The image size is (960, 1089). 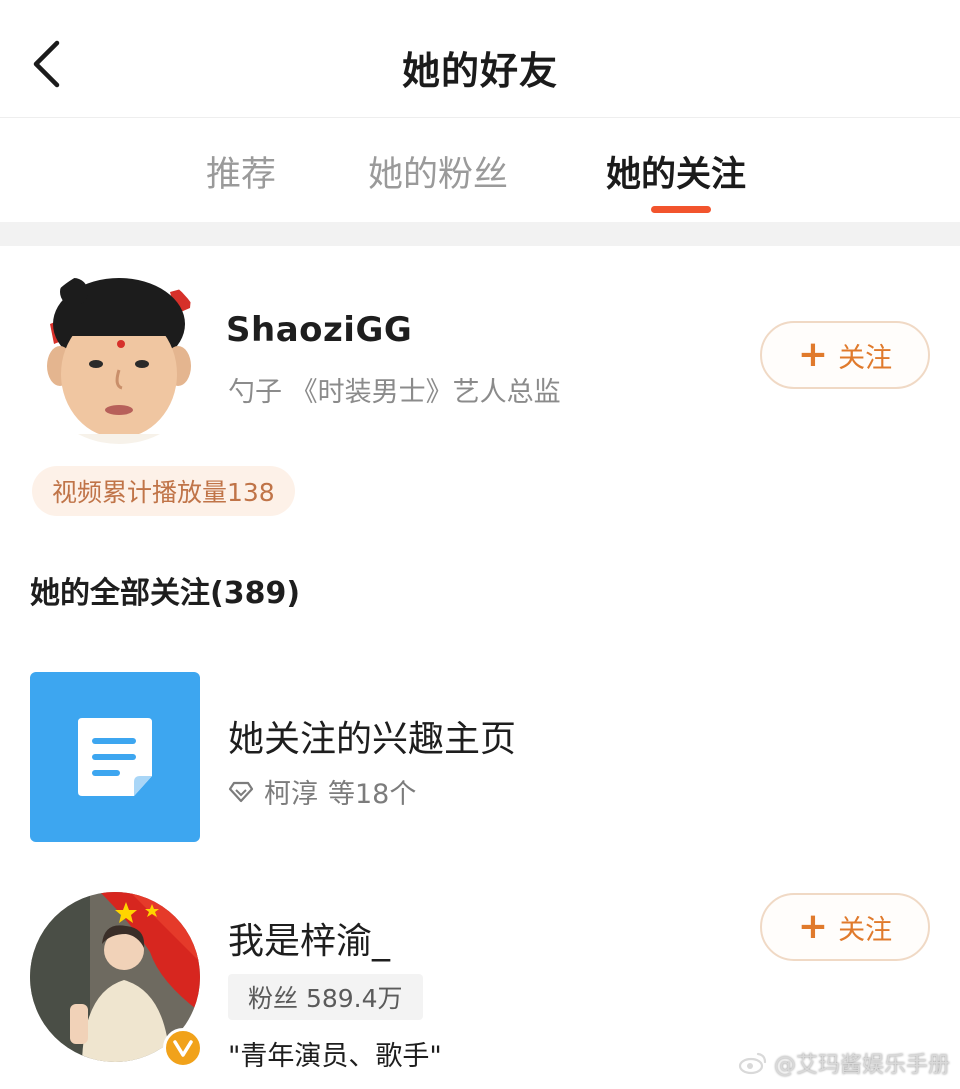 I want to click on page-title: 她的好友, so click(x=479, y=71).